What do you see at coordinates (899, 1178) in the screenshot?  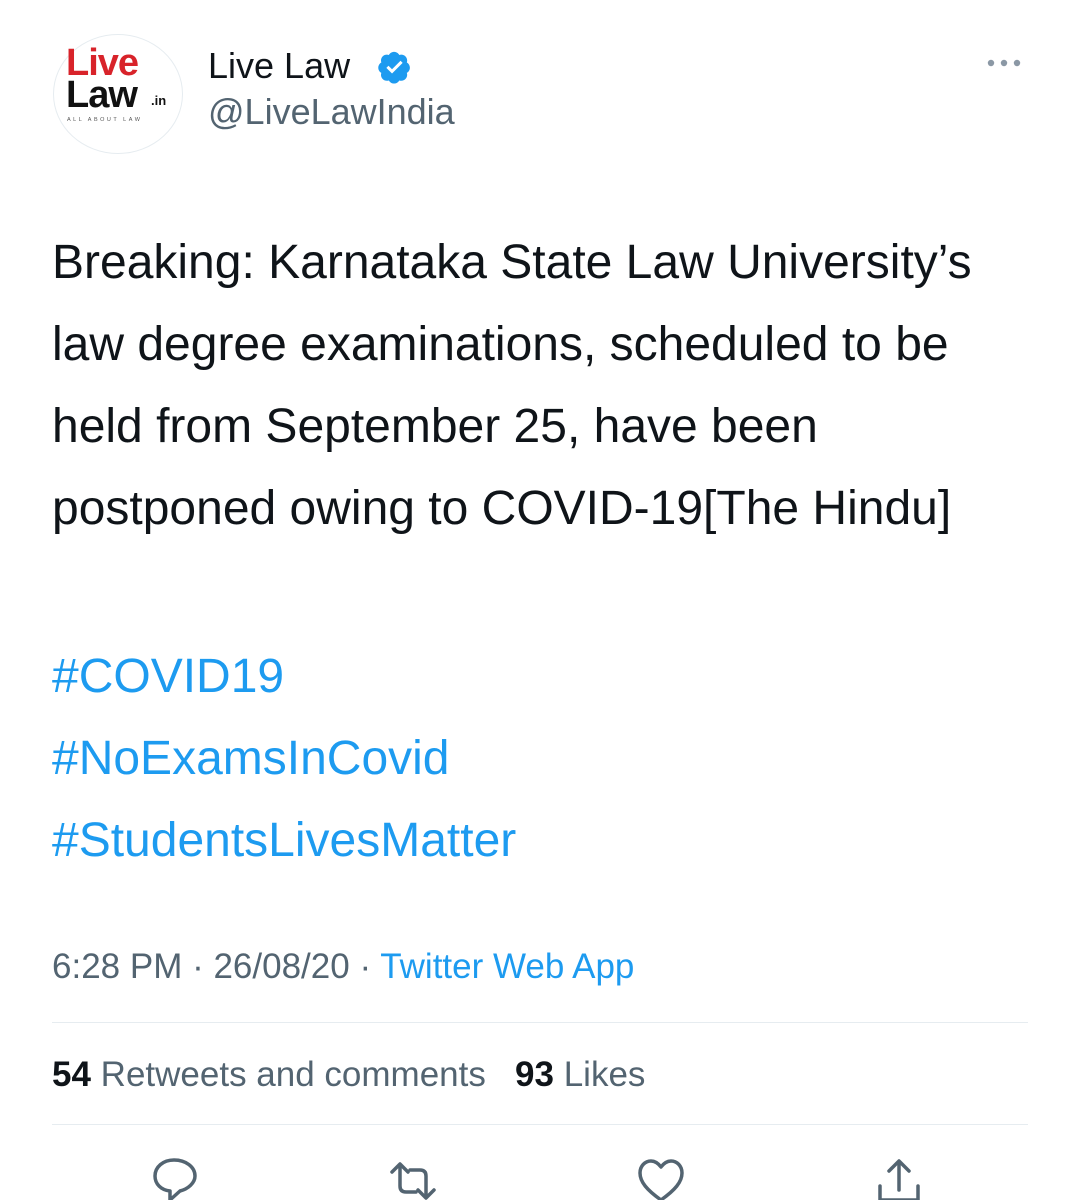 I see `share-icon` at bounding box center [899, 1178].